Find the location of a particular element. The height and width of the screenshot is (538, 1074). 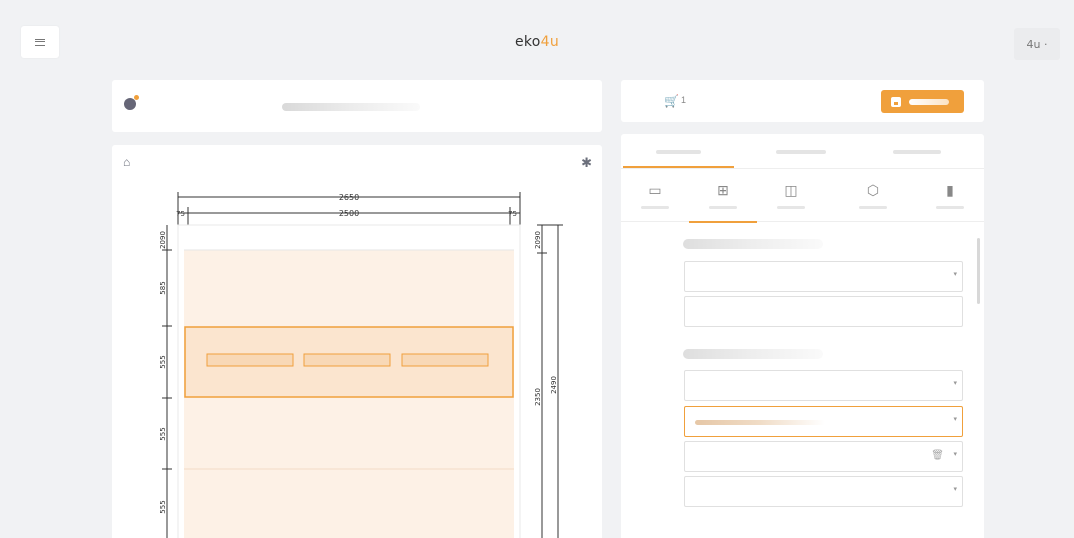

project-title-card is located at coordinates (357, 106).